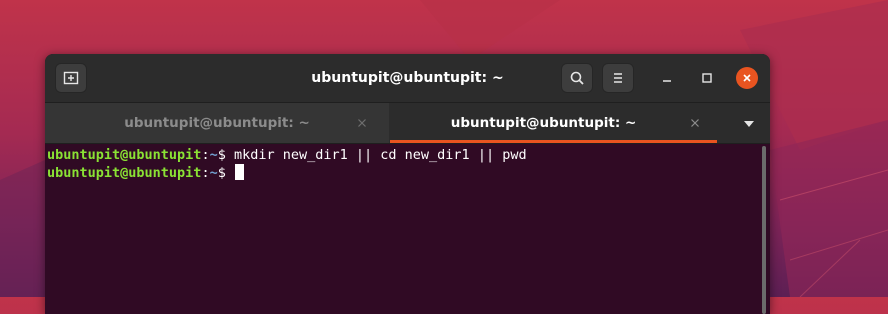  Describe the element at coordinates (667, 78) in the screenshot. I see `minimize-button` at that location.